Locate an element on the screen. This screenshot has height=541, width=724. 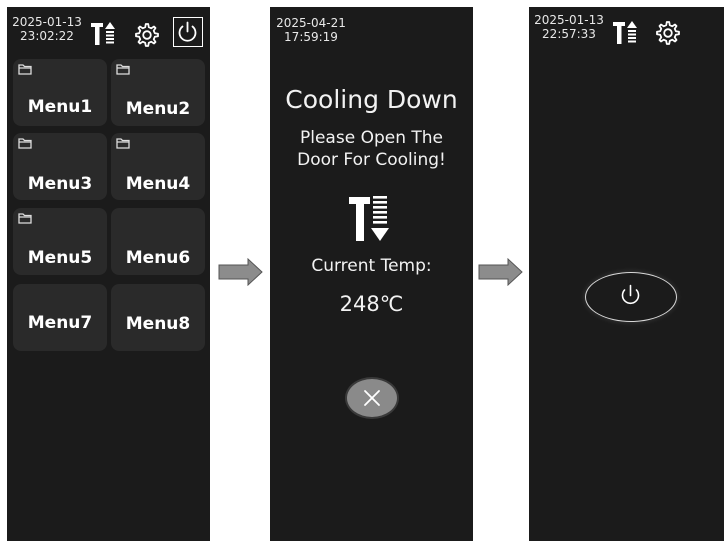
menu-label: Menu8 is located at coordinates (158, 324).